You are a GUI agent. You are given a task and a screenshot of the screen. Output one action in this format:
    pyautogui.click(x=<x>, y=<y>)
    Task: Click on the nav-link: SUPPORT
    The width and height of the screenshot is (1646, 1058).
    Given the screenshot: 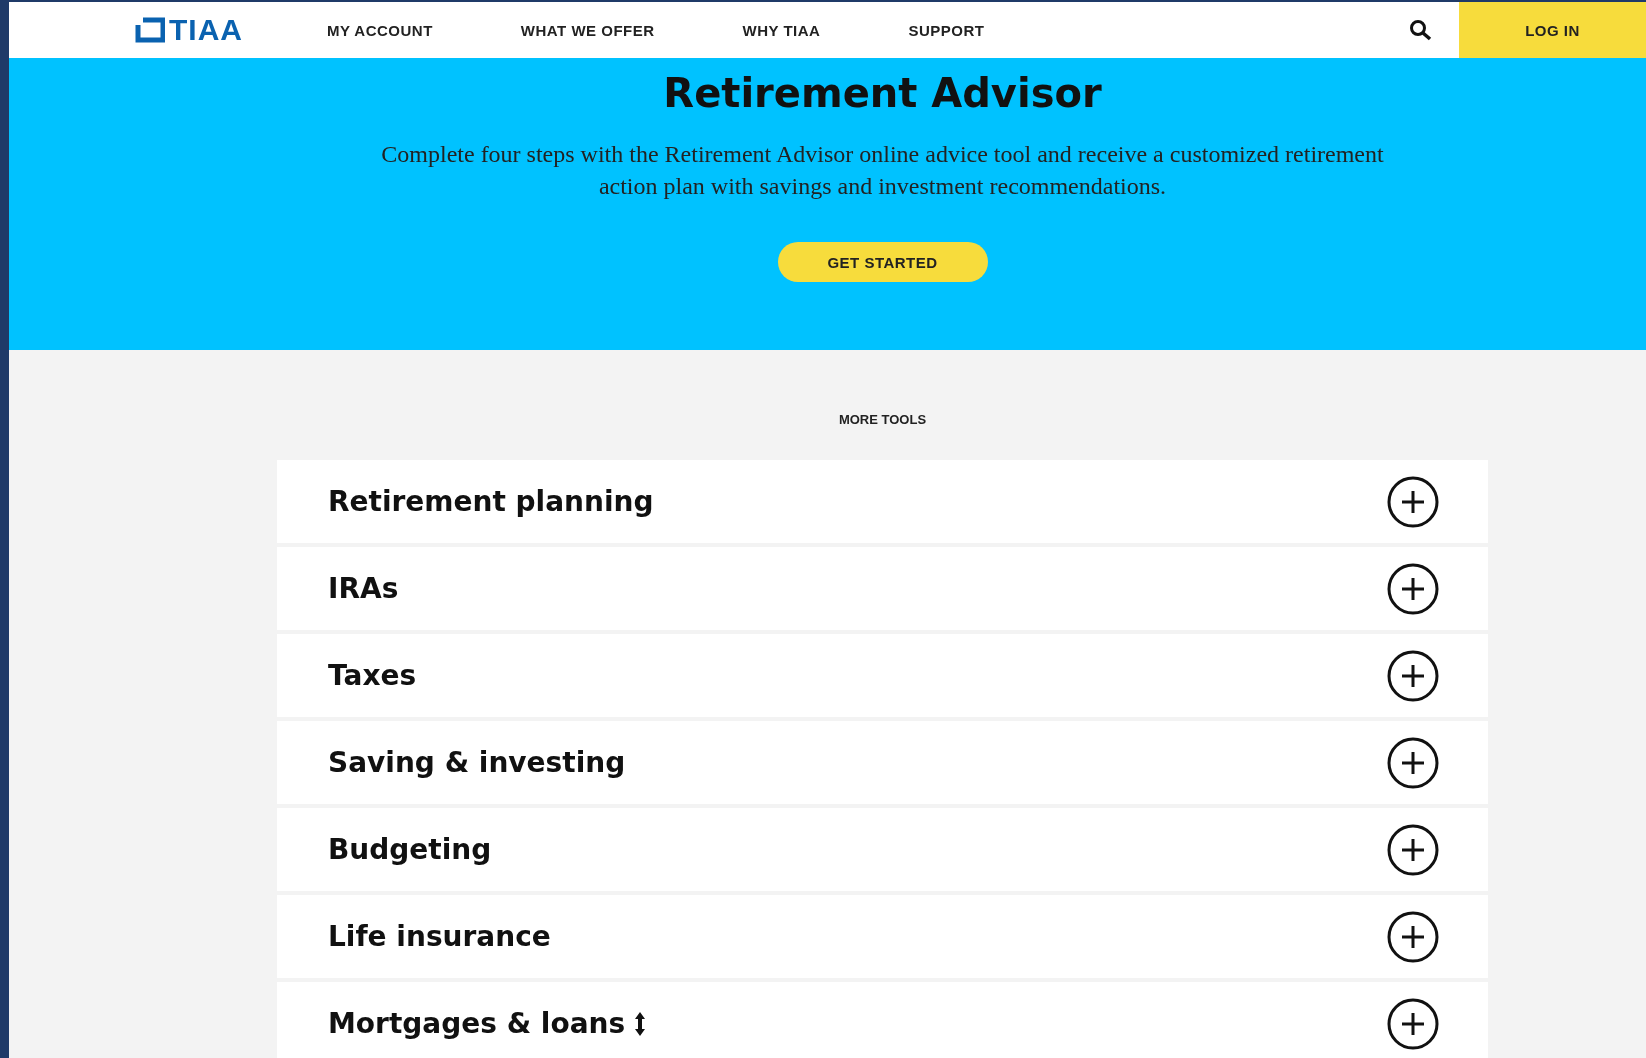 What is the action you would take?
    pyautogui.click(x=946, y=30)
    